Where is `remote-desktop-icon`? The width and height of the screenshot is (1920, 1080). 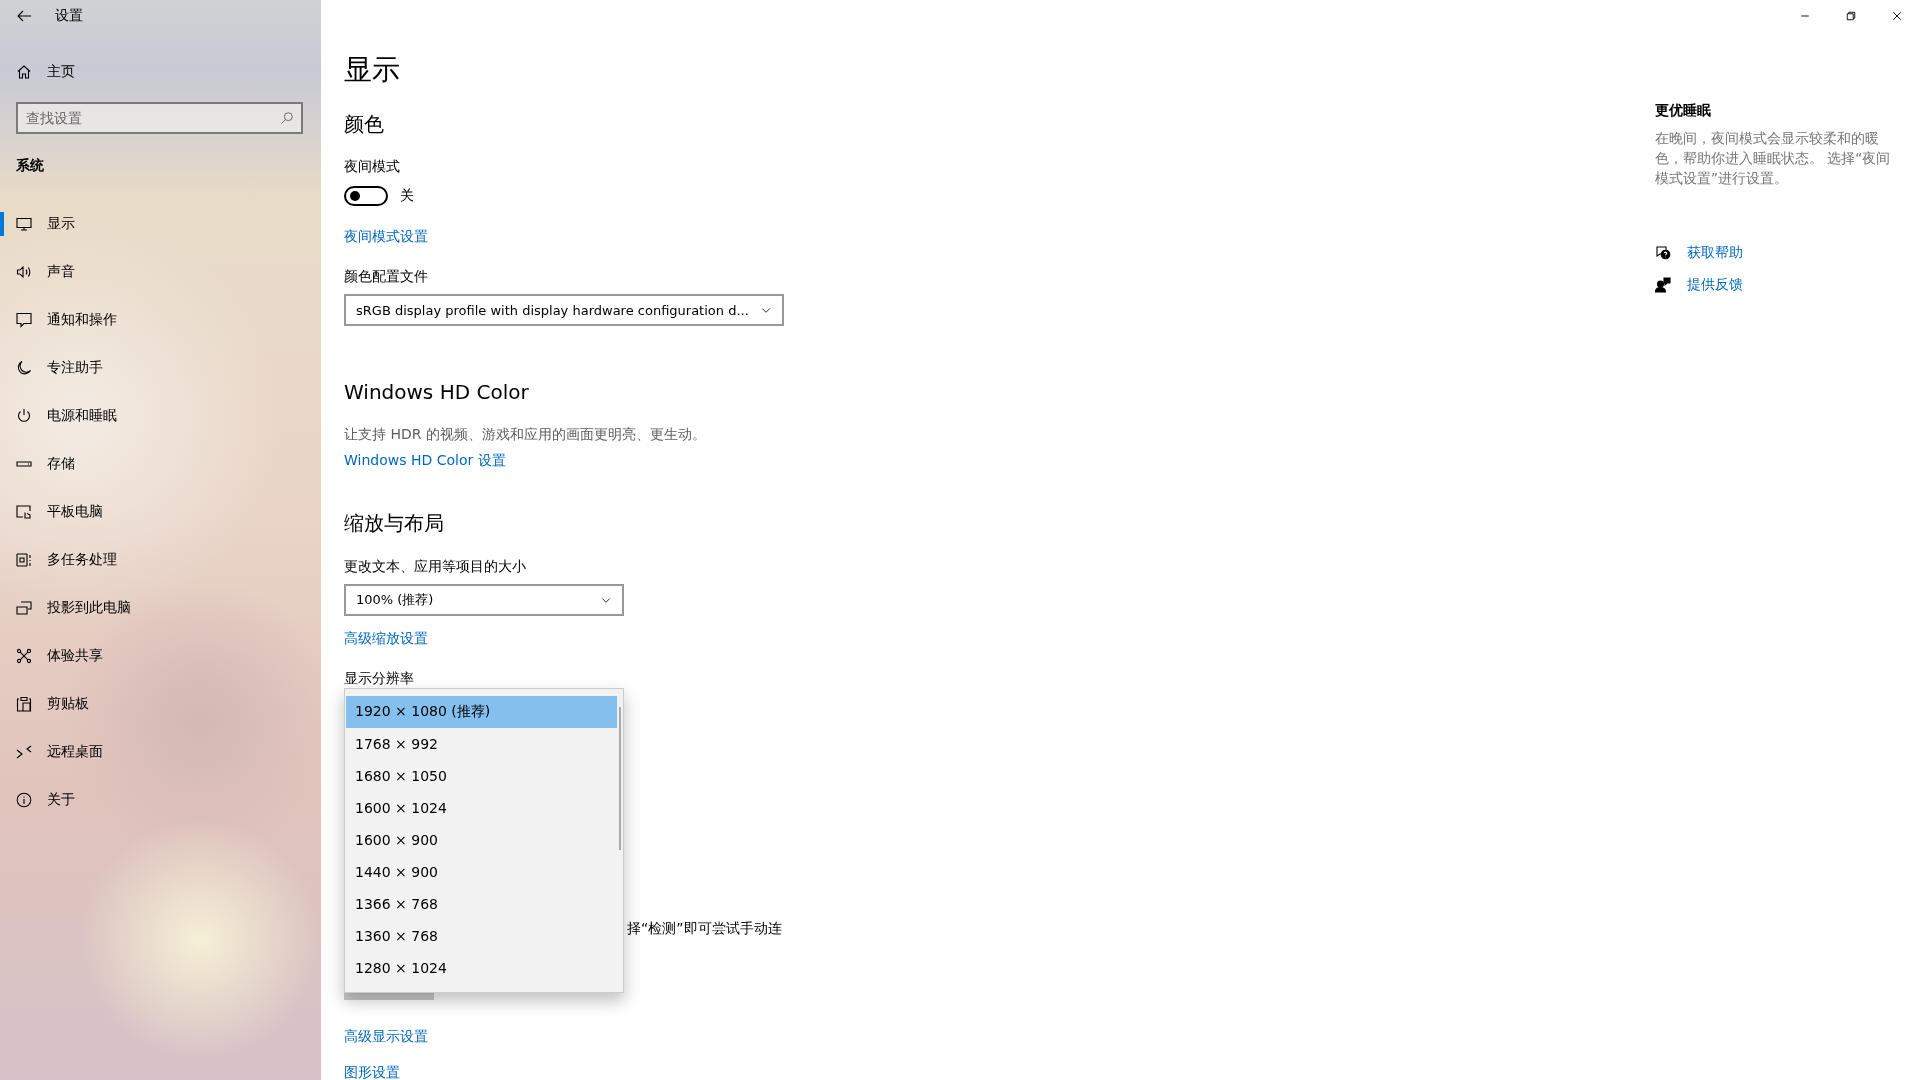
remote-desktop-icon is located at coordinates (24, 752).